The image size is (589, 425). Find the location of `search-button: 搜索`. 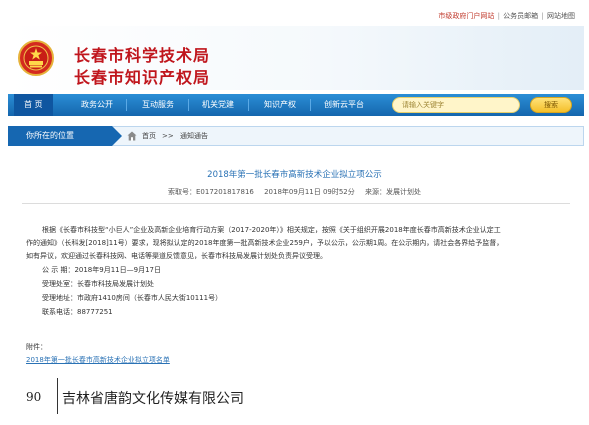

search-button: 搜索 is located at coordinates (551, 105).